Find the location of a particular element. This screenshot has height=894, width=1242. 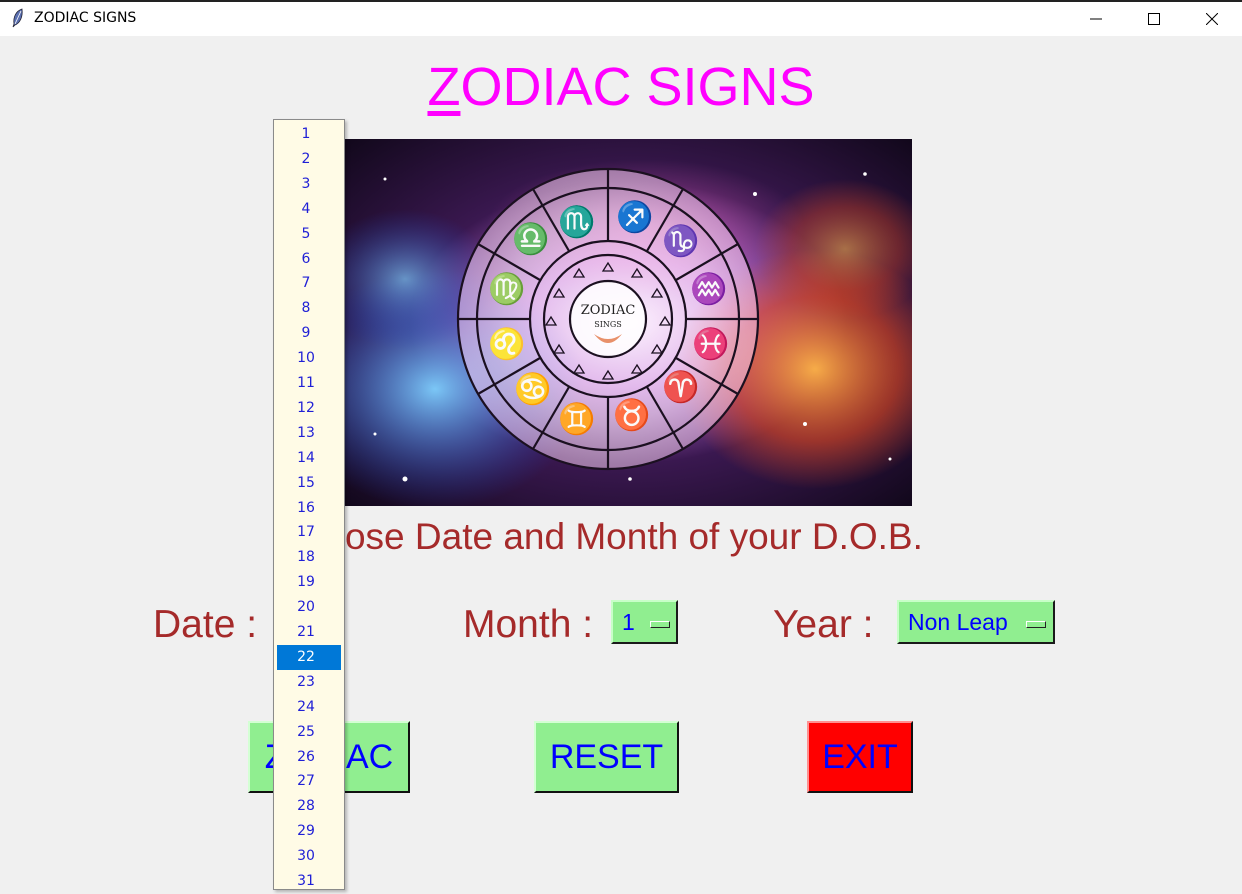

date-option: 24 is located at coordinates (309, 707).